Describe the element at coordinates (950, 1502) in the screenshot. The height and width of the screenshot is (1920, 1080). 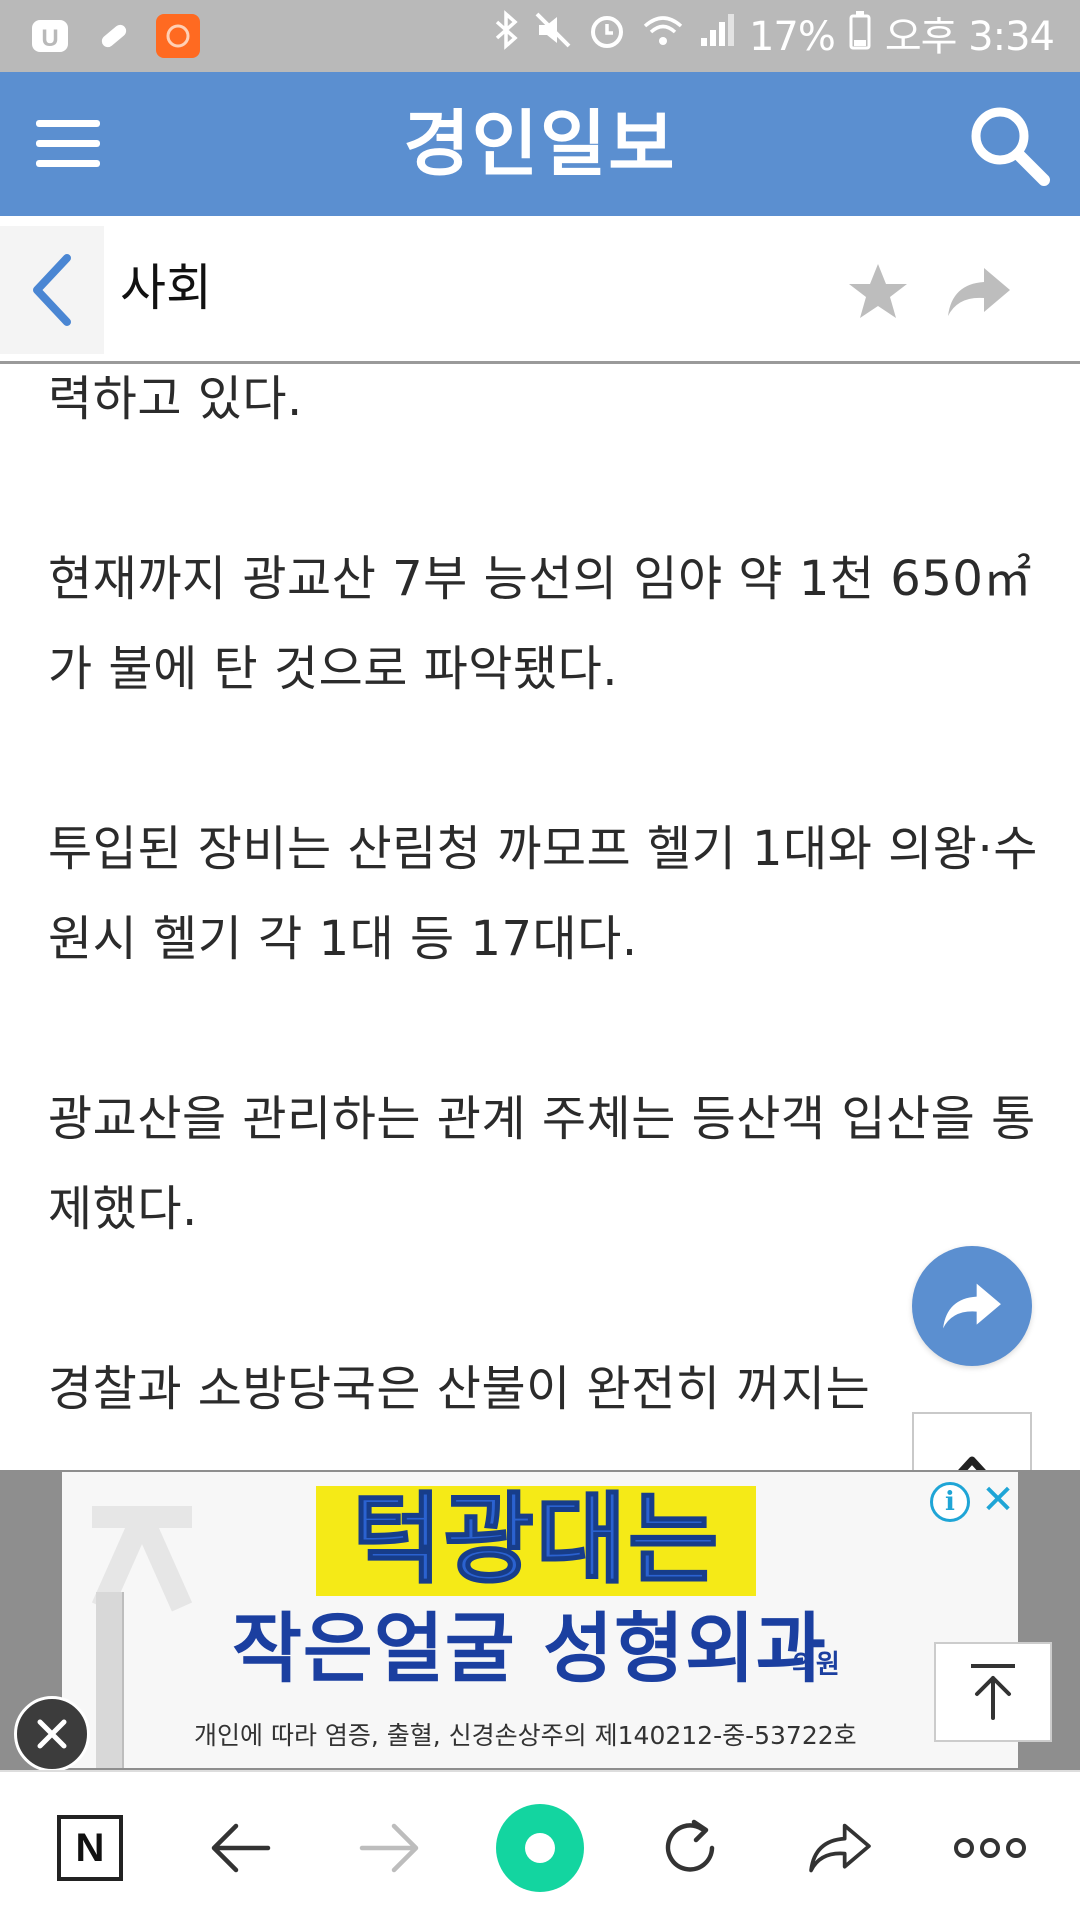
I see `ad-info-icon: i` at that location.